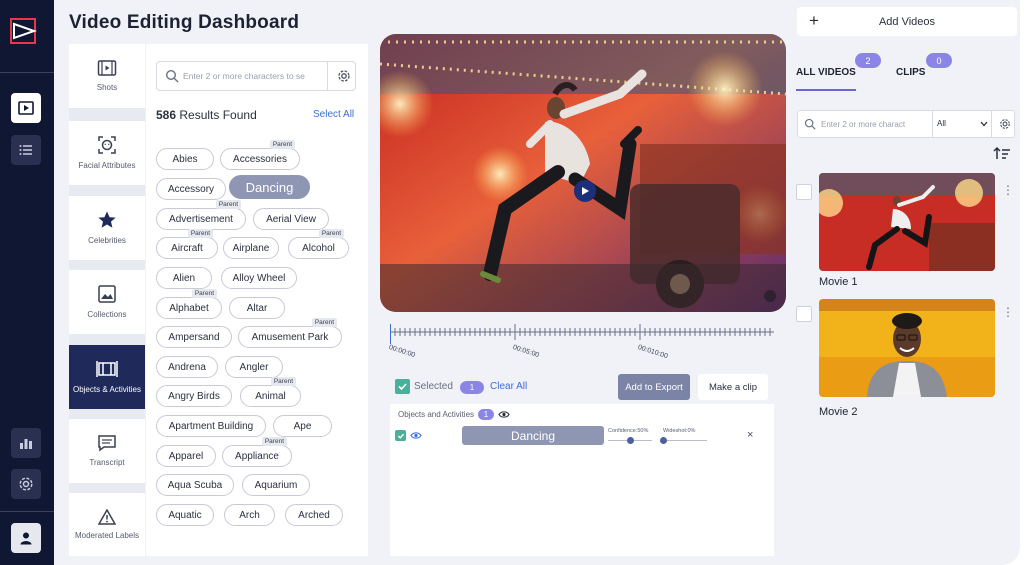  I want to click on timeline-label: 00:05:00, so click(525, 352).